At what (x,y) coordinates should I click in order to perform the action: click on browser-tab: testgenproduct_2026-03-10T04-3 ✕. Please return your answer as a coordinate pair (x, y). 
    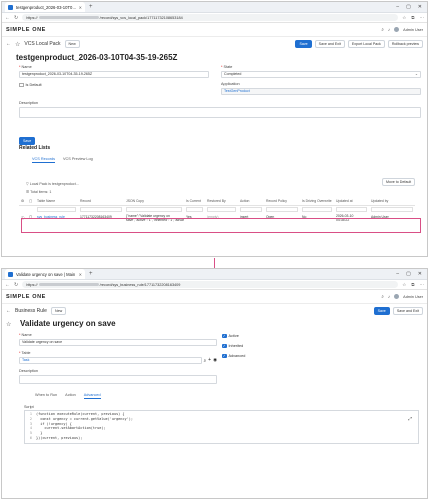
    Looking at the image, I should click on (45, 7).